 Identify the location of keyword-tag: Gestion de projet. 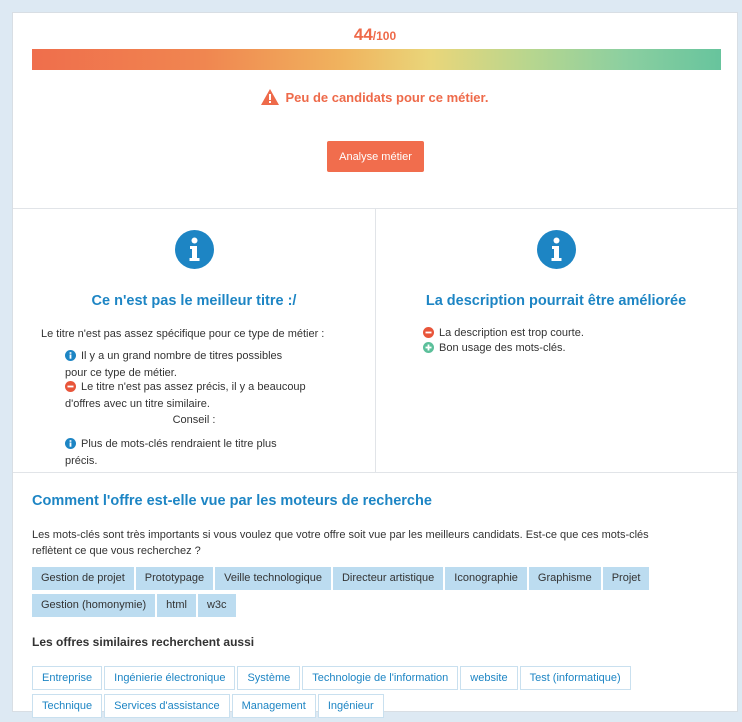
(83, 578).